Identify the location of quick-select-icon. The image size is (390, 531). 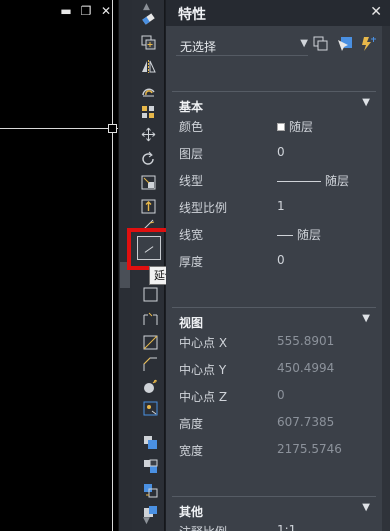
(369, 44).